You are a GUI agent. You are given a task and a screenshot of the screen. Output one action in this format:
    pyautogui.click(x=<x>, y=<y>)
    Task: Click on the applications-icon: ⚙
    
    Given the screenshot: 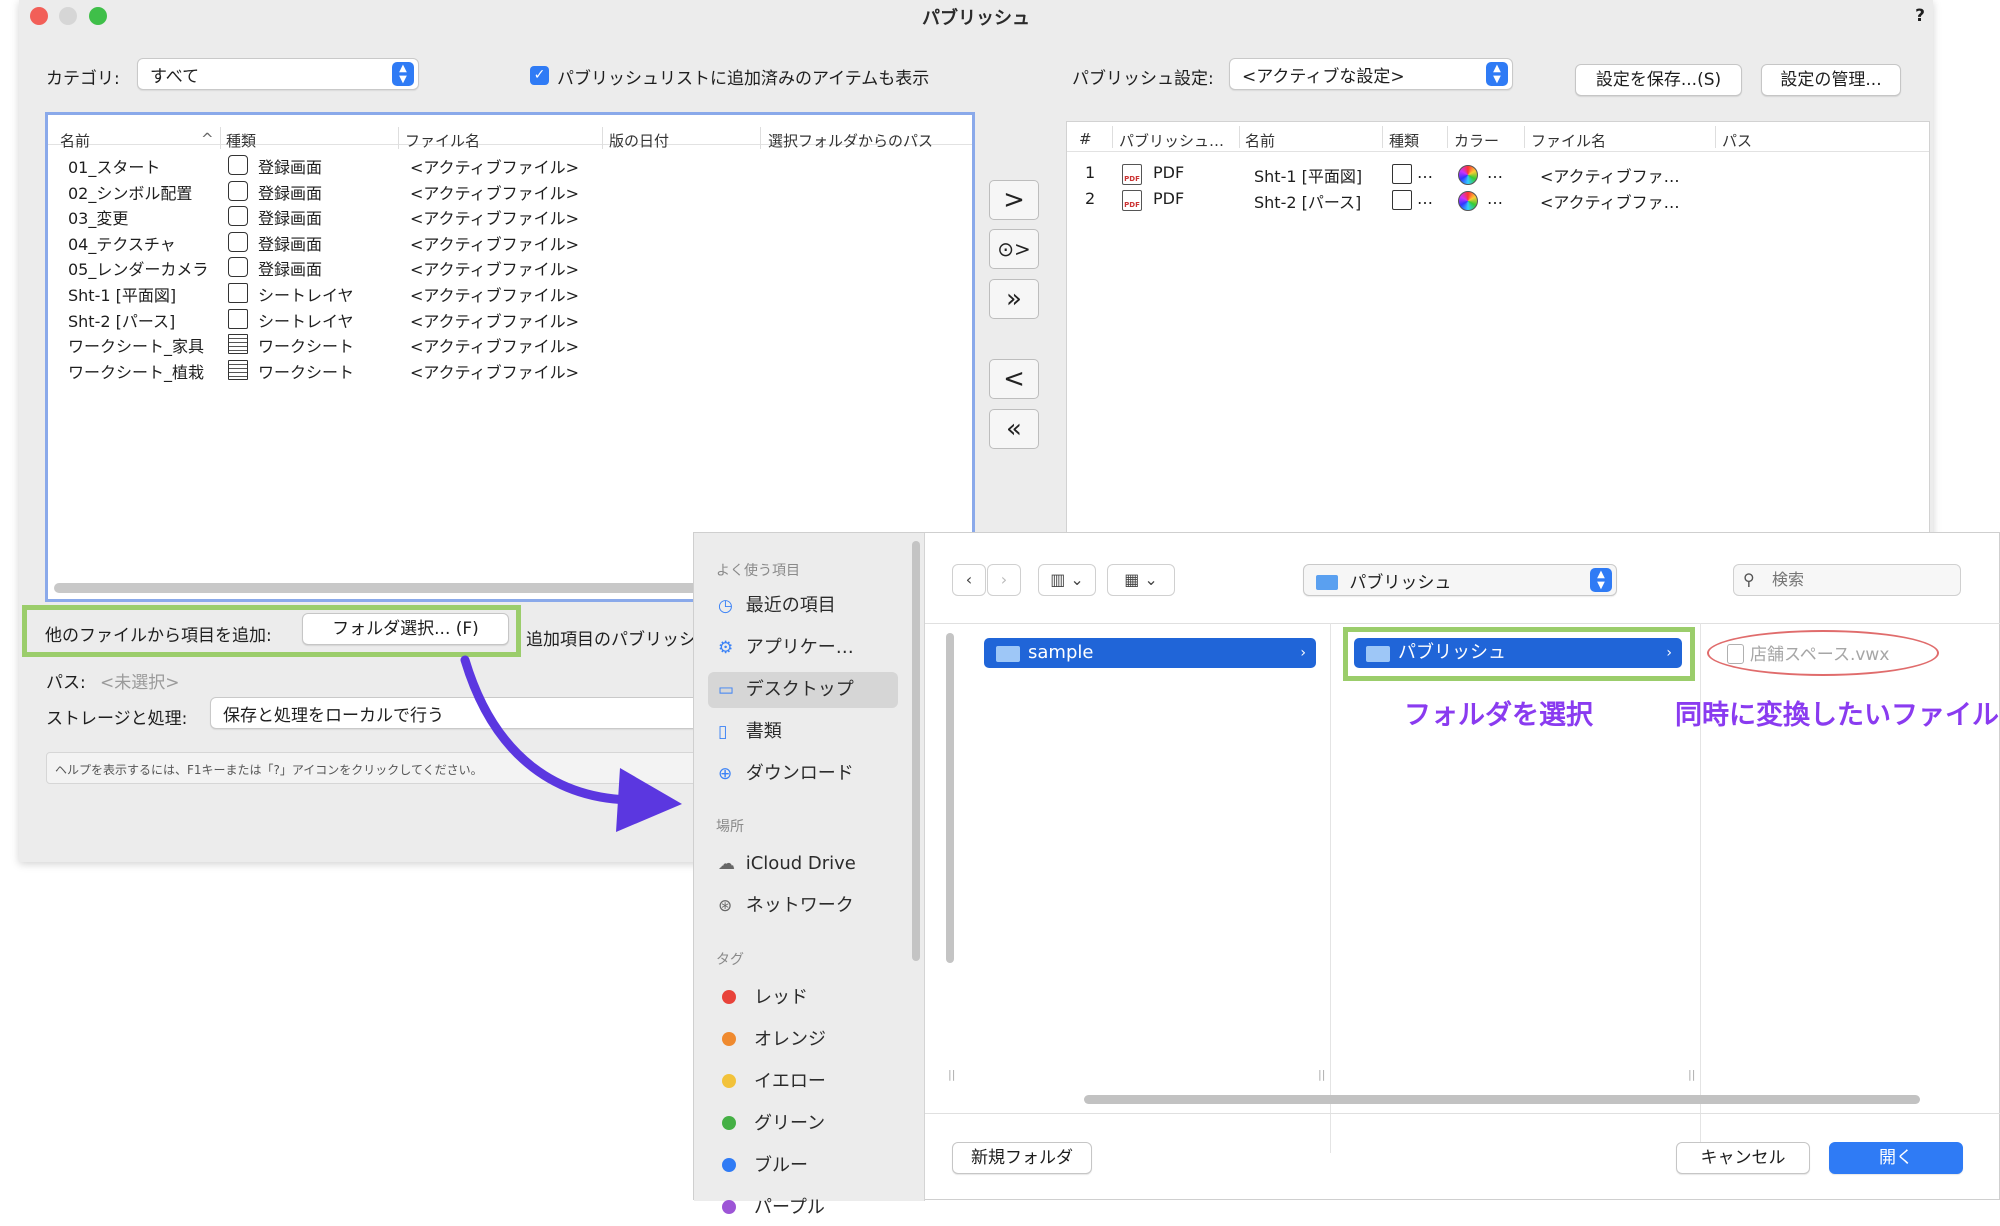 What is the action you would take?
    pyautogui.click(x=726, y=648)
    